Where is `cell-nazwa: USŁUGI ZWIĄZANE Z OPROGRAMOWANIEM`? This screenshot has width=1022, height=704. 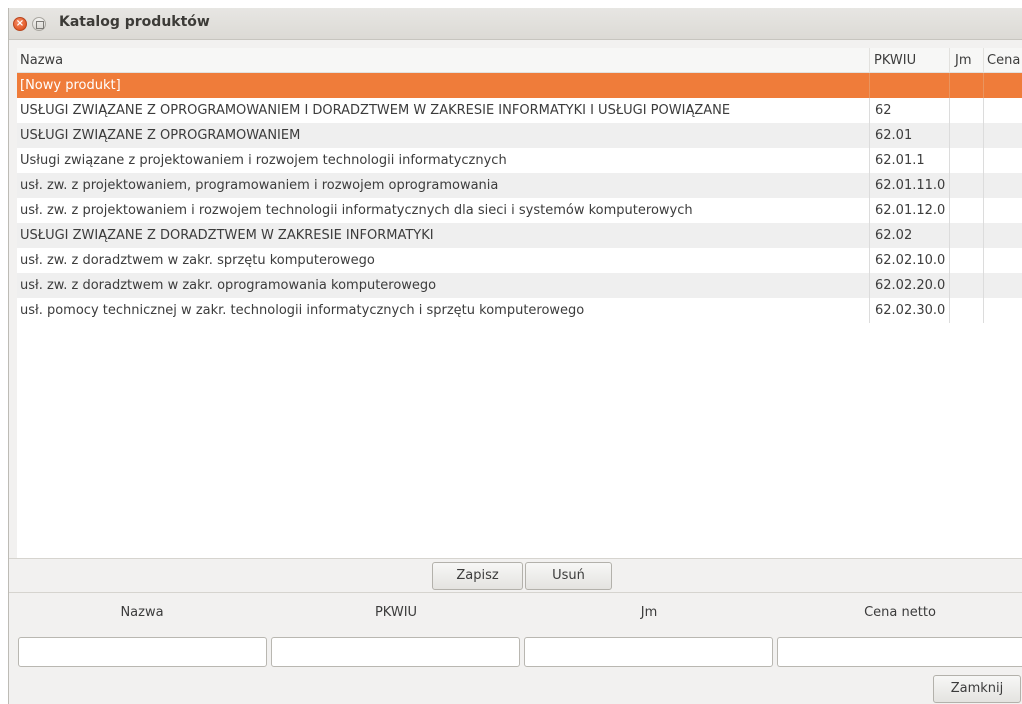 cell-nazwa: USŁUGI ZWIĄZANE Z OPROGRAMOWANIEM is located at coordinates (160, 135).